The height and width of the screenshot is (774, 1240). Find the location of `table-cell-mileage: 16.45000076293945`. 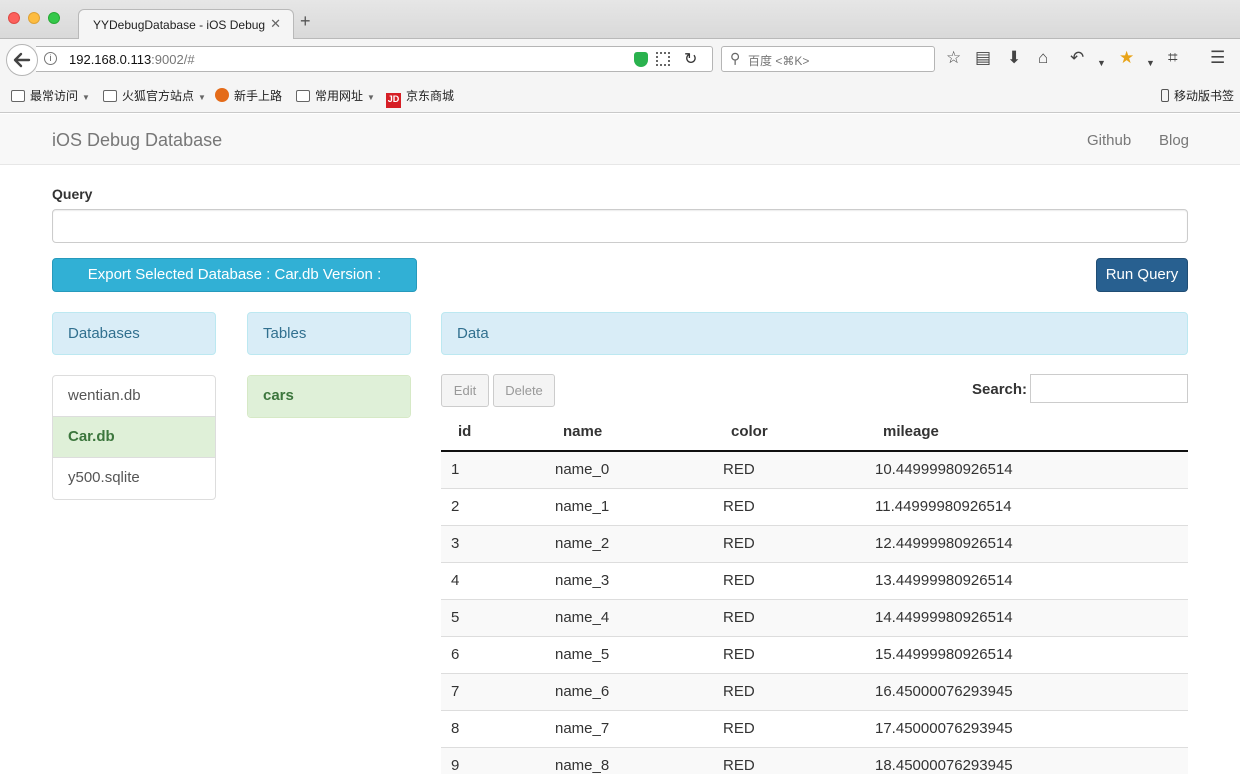

table-cell-mileage: 16.45000076293945 is located at coordinates (1027, 691).